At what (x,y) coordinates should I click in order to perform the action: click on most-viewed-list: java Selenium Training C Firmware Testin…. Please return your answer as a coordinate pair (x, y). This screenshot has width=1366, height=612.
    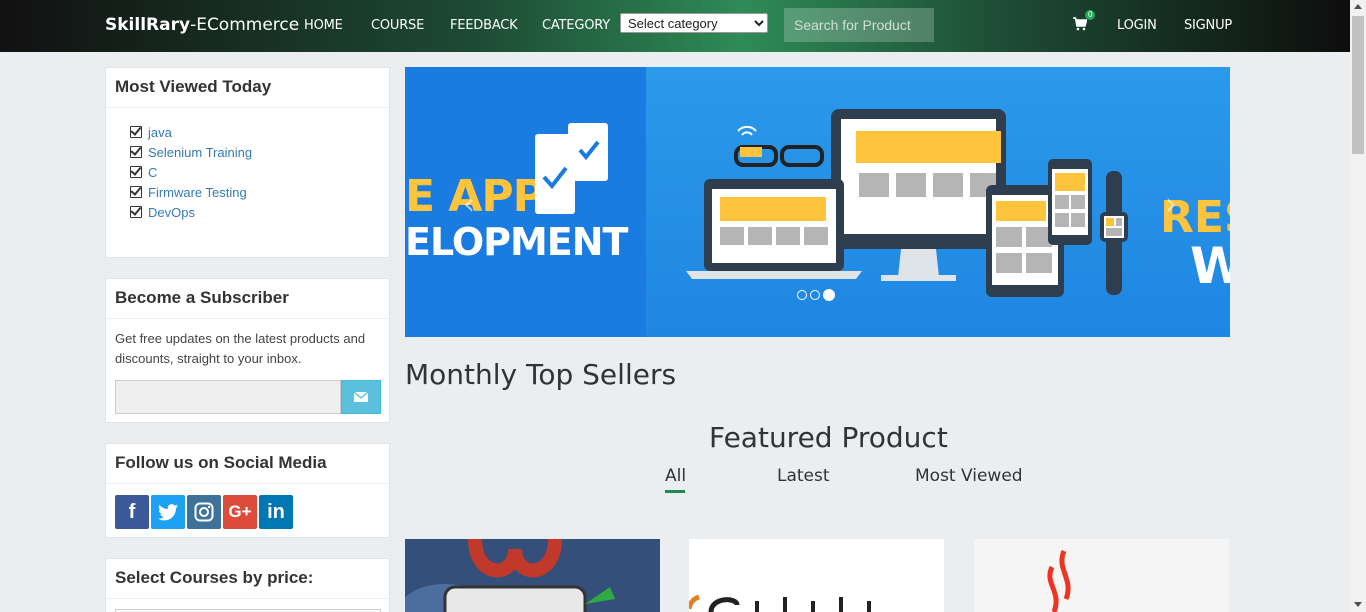
    Looking at the image, I should click on (247, 165).